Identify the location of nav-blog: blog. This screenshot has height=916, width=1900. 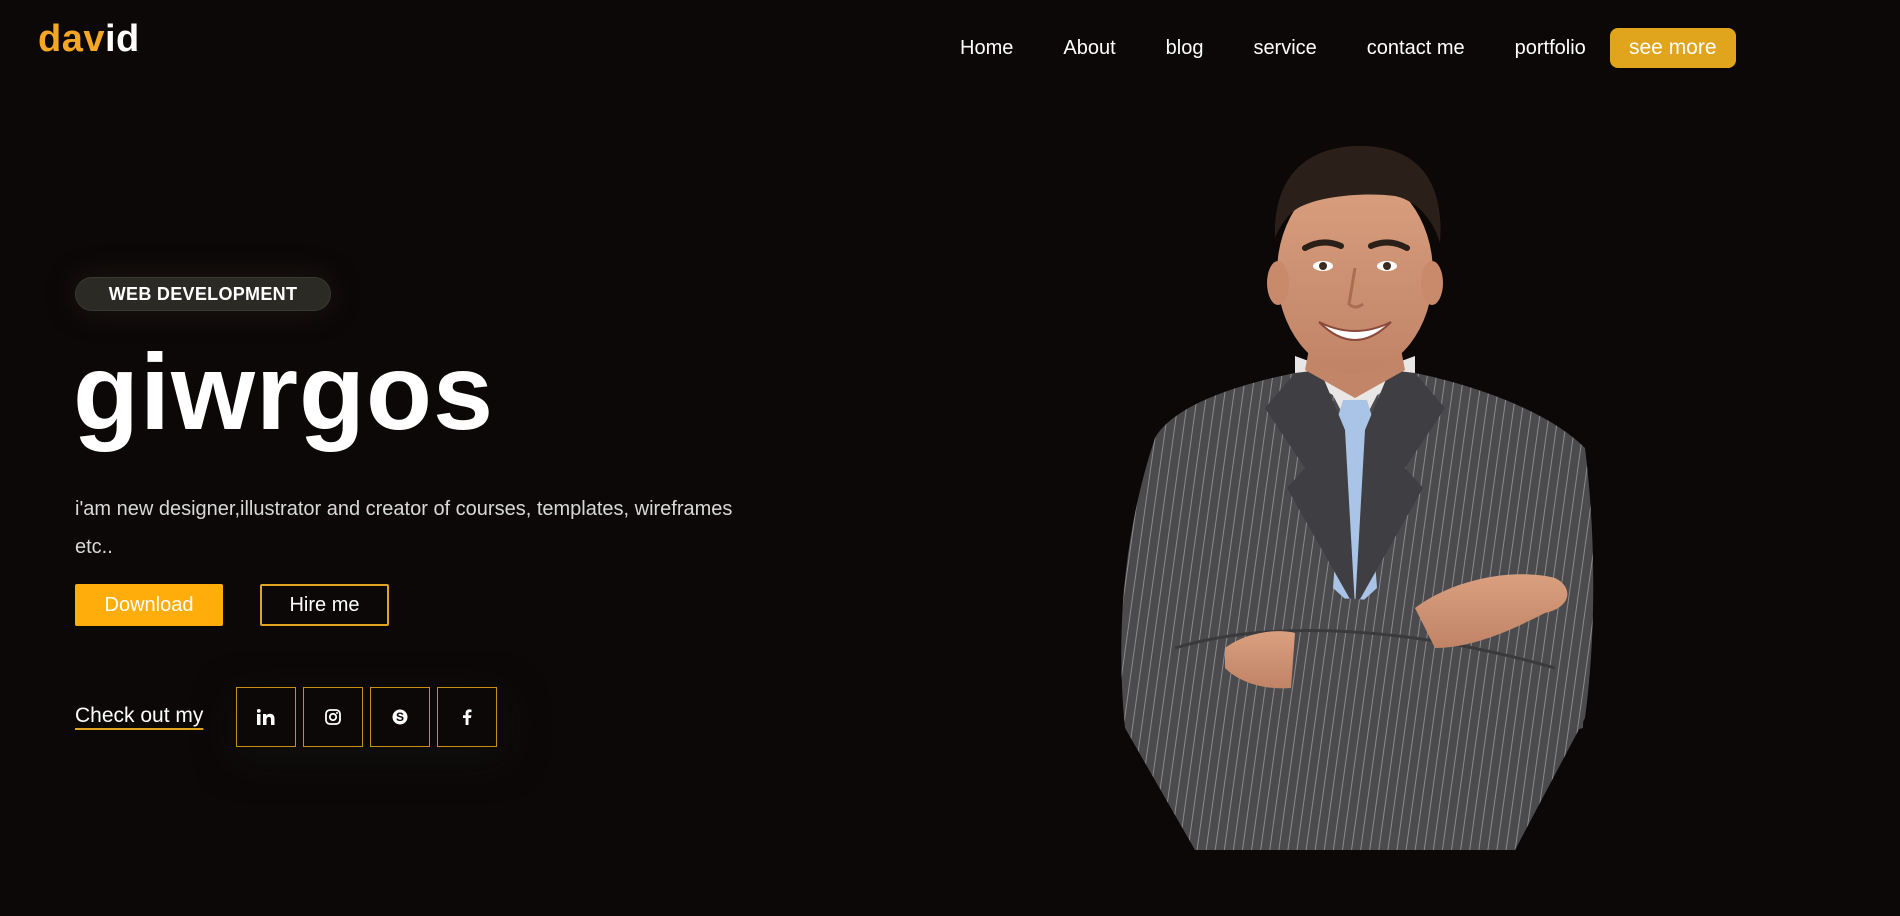
(1185, 48).